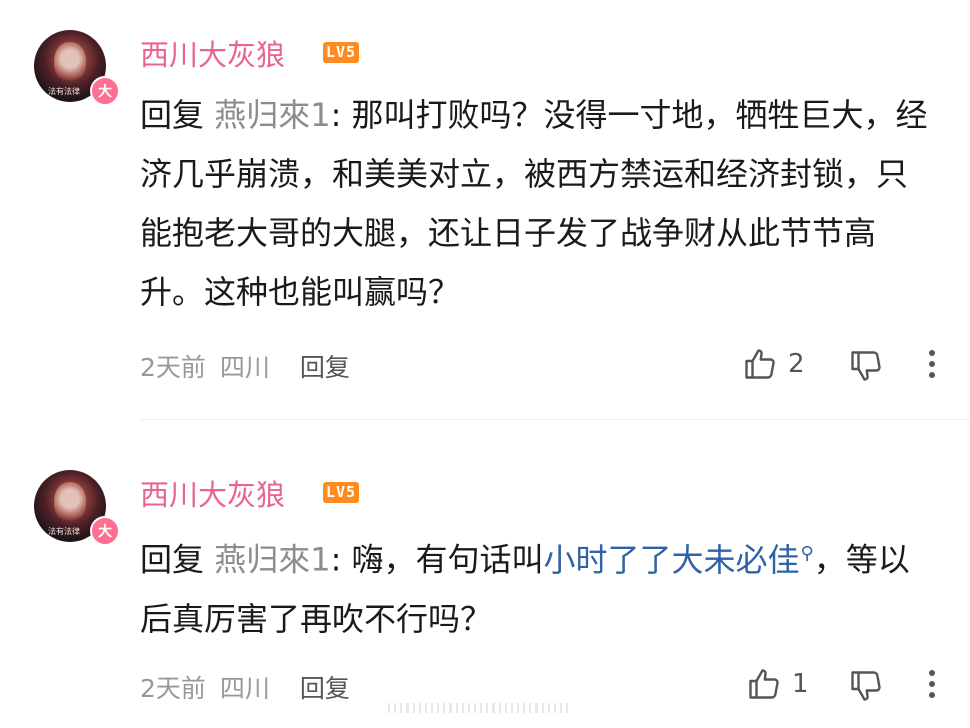 Image resolution: width=970 pixels, height=728 pixels. Describe the element at coordinates (437, 559) in the screenshot. I see `comment-body-start: : 嗨，有句话叫` at that location.